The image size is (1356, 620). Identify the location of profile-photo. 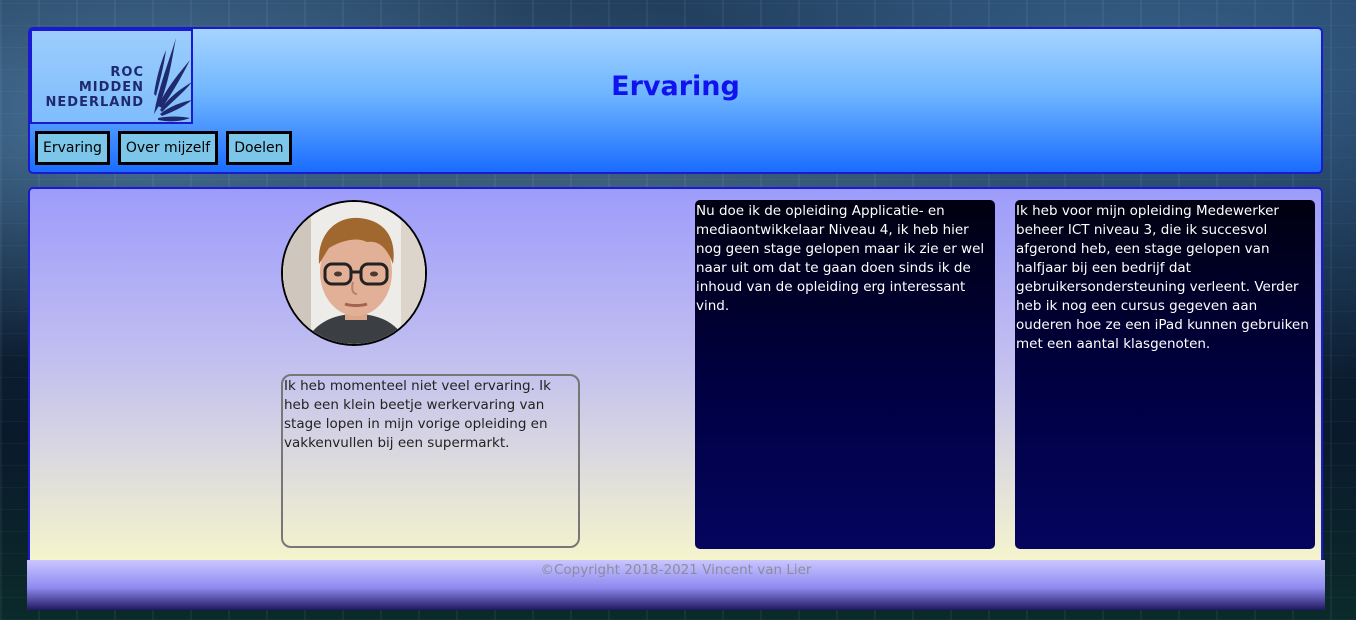
(354, 273).